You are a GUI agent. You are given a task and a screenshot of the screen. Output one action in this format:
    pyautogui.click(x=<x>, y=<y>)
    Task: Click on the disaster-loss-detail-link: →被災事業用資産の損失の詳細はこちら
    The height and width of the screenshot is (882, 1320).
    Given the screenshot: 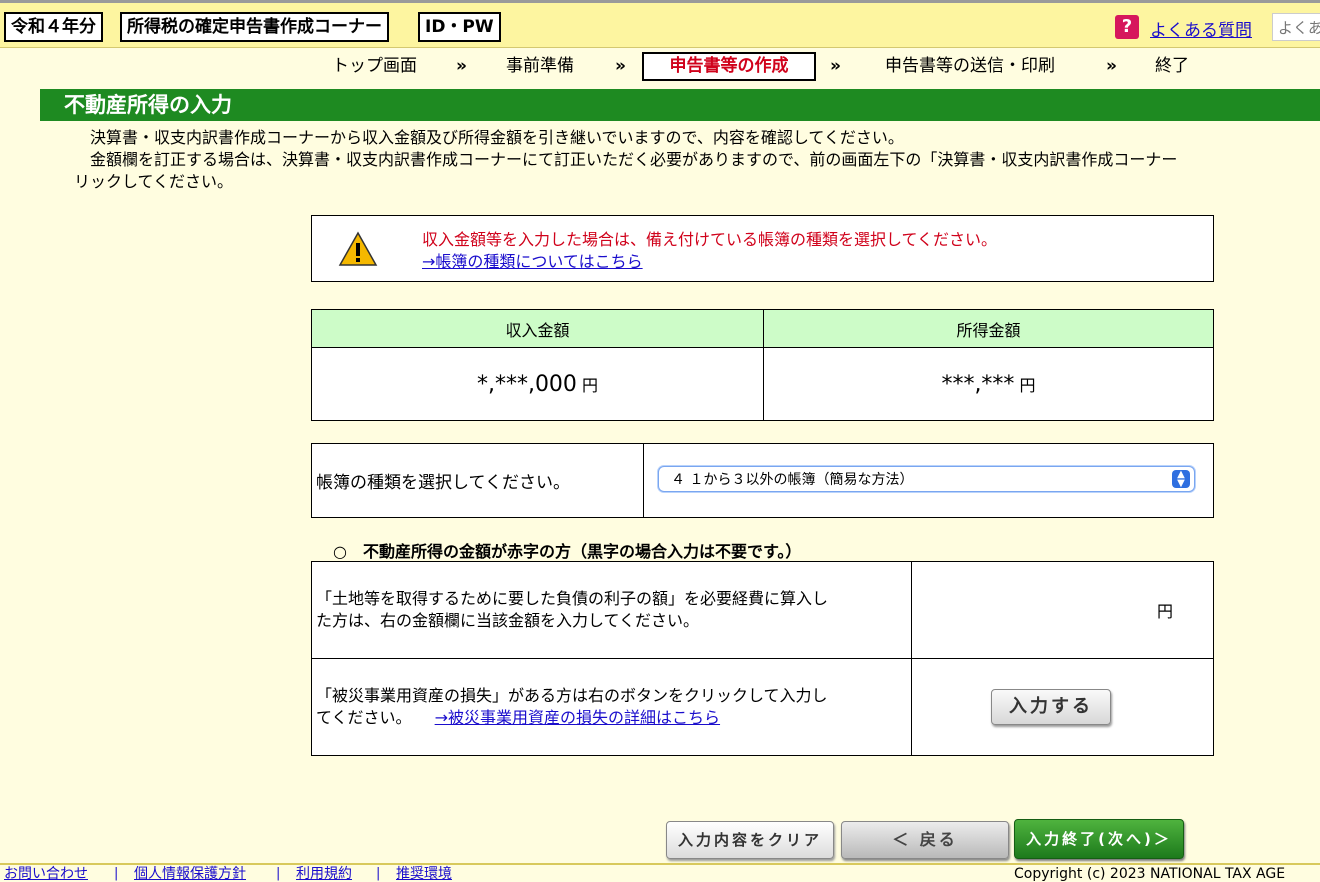 What is the action you would take?
    pyautogui.click(x=577, y=717)
    